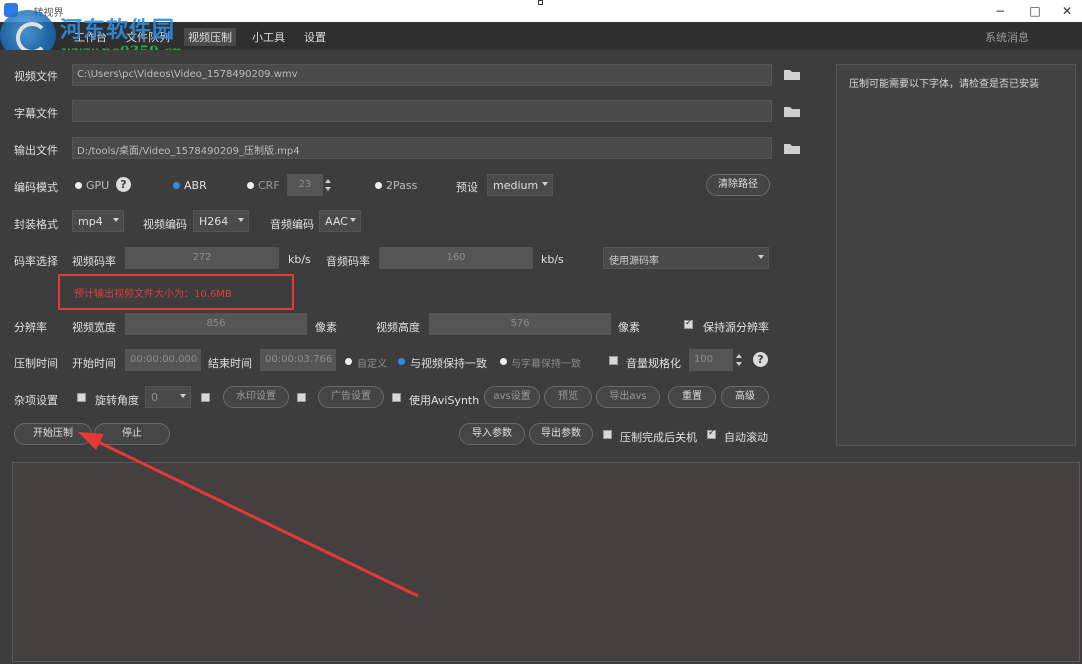  I want to click on annotation-arrow-icon, so click(248, 515).